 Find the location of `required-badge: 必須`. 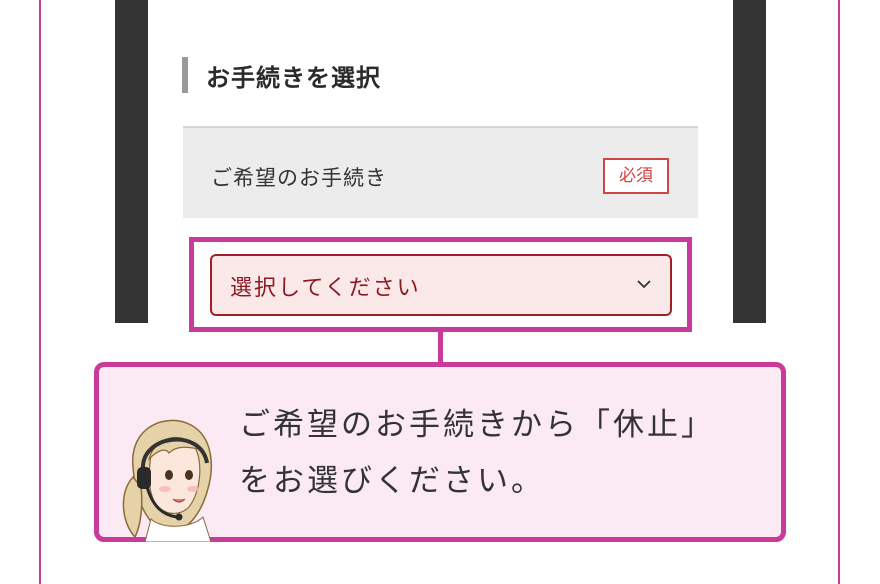

required-badge: 必須 is located at coordinates (636, 176).